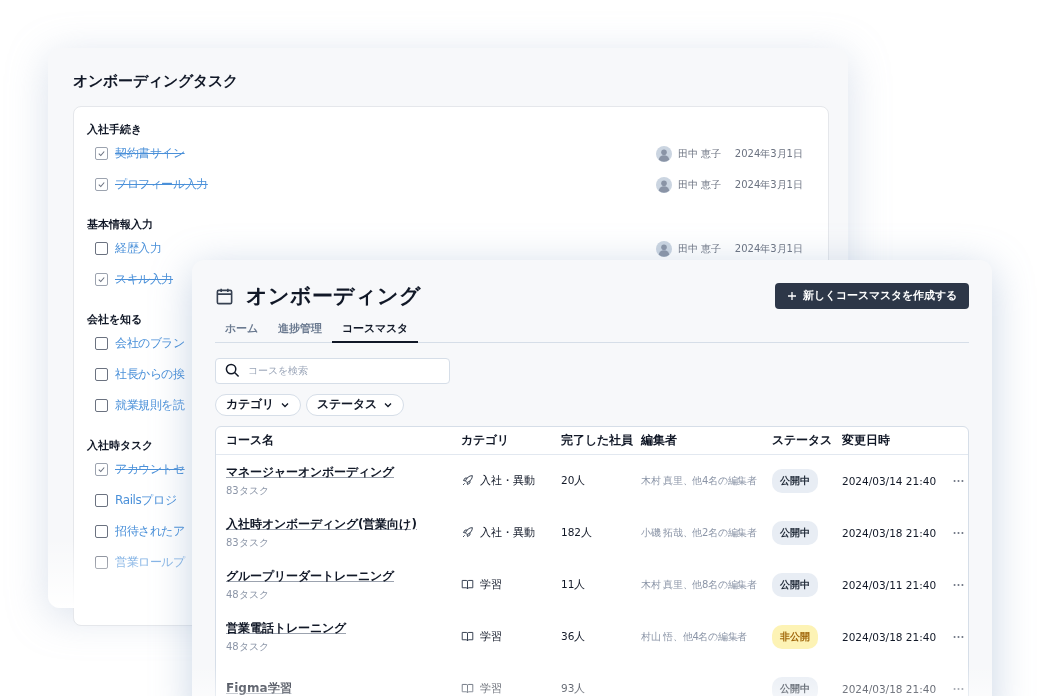 Image resolution: width=1040 pixels, height=696 pixels. Describe the element at coordinates (150, 374) in the screenshot. I see `task-link: 社長からの挨` at that location.